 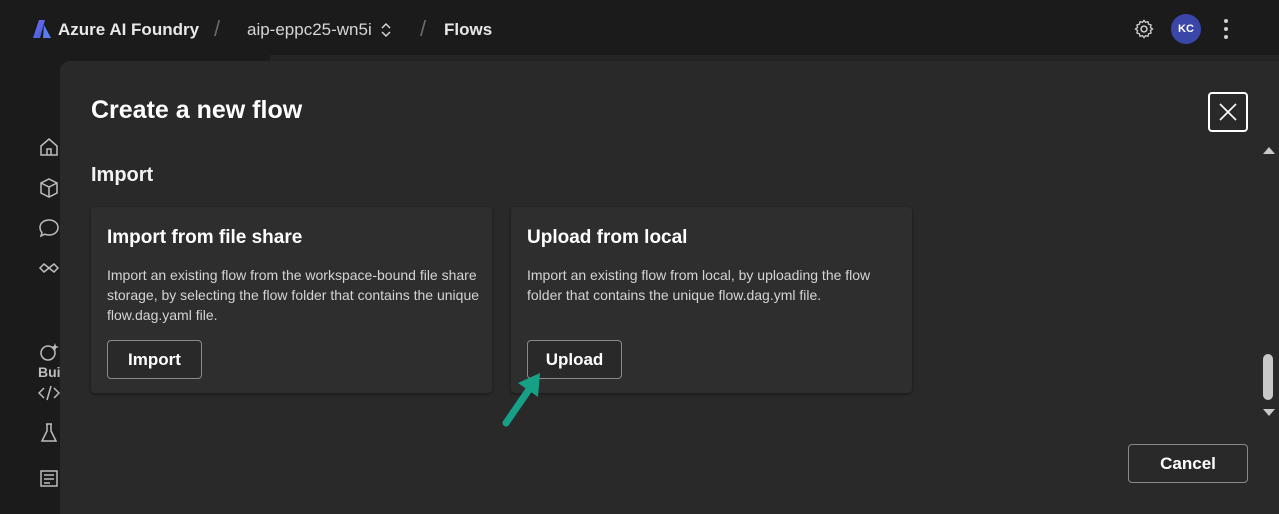 I want to click on list-icon, so click(x=49, y=478).